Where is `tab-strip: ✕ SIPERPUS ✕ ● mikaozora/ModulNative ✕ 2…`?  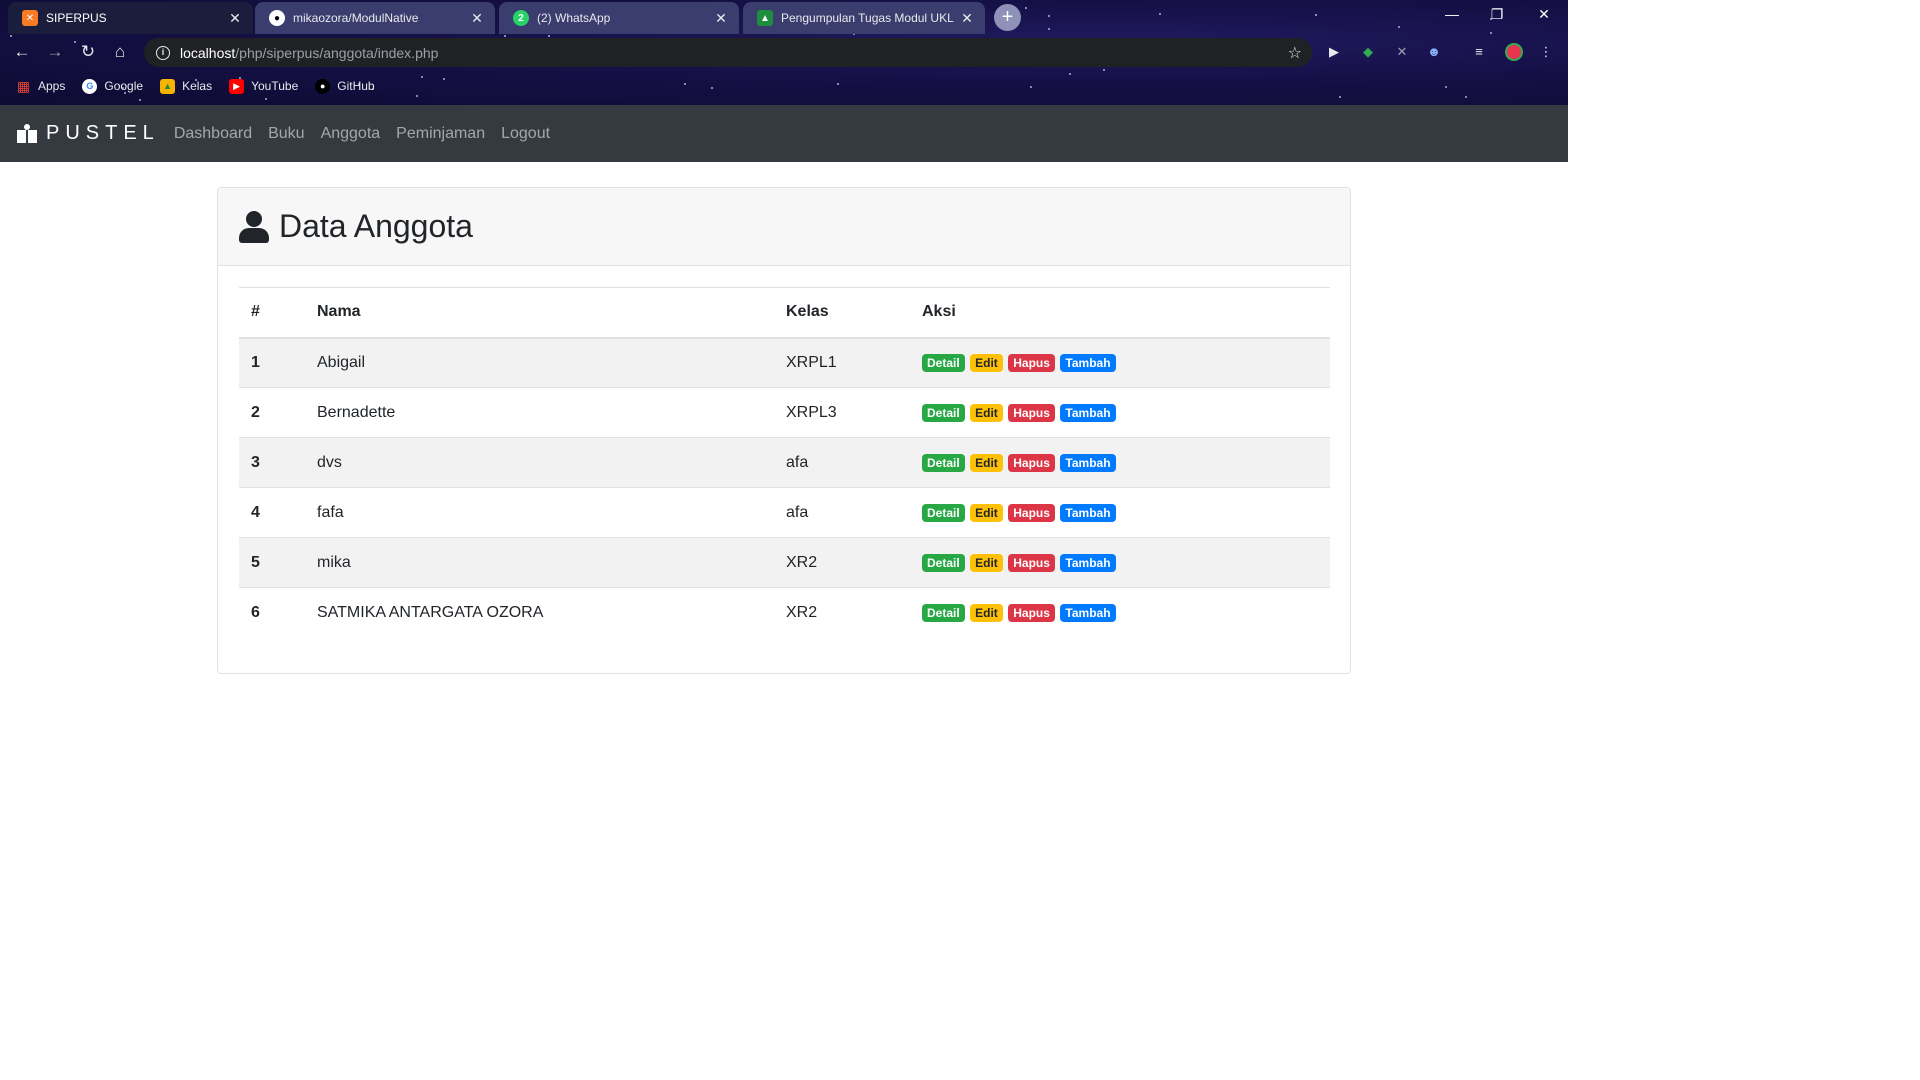
tab-strip: ✕ SIPERPUS ✕ ● mikaozora/ModulNative ✕ 2… is located at coordinates (784, 17).